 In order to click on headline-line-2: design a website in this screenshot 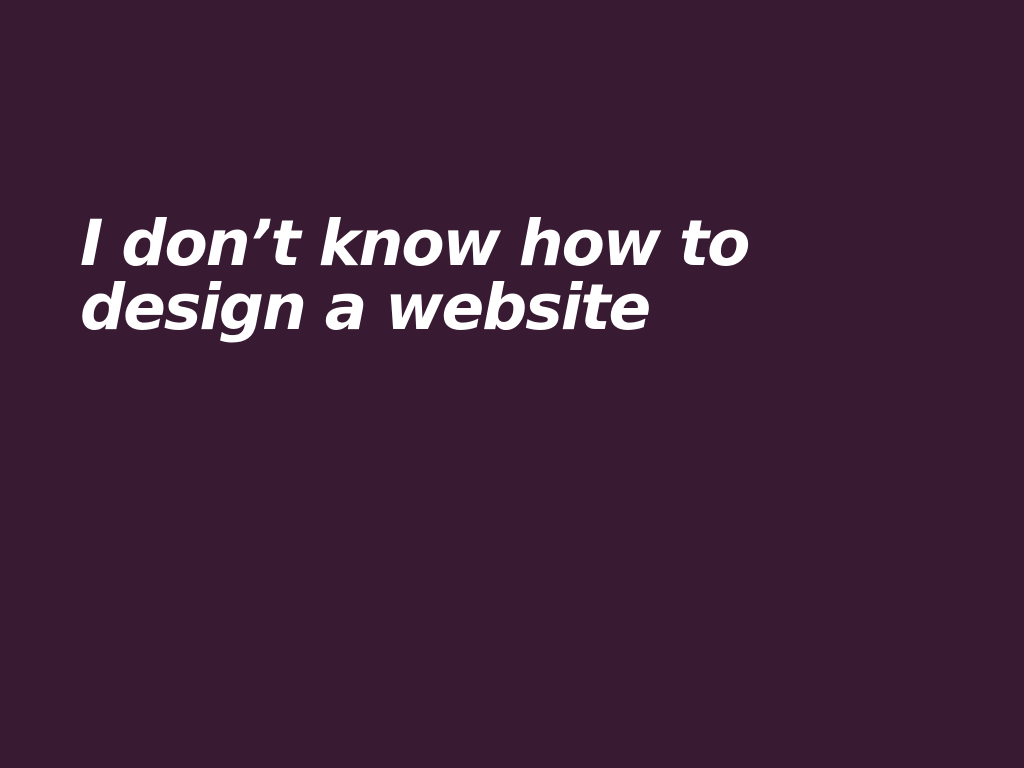, I will do `click(365, 307)`.